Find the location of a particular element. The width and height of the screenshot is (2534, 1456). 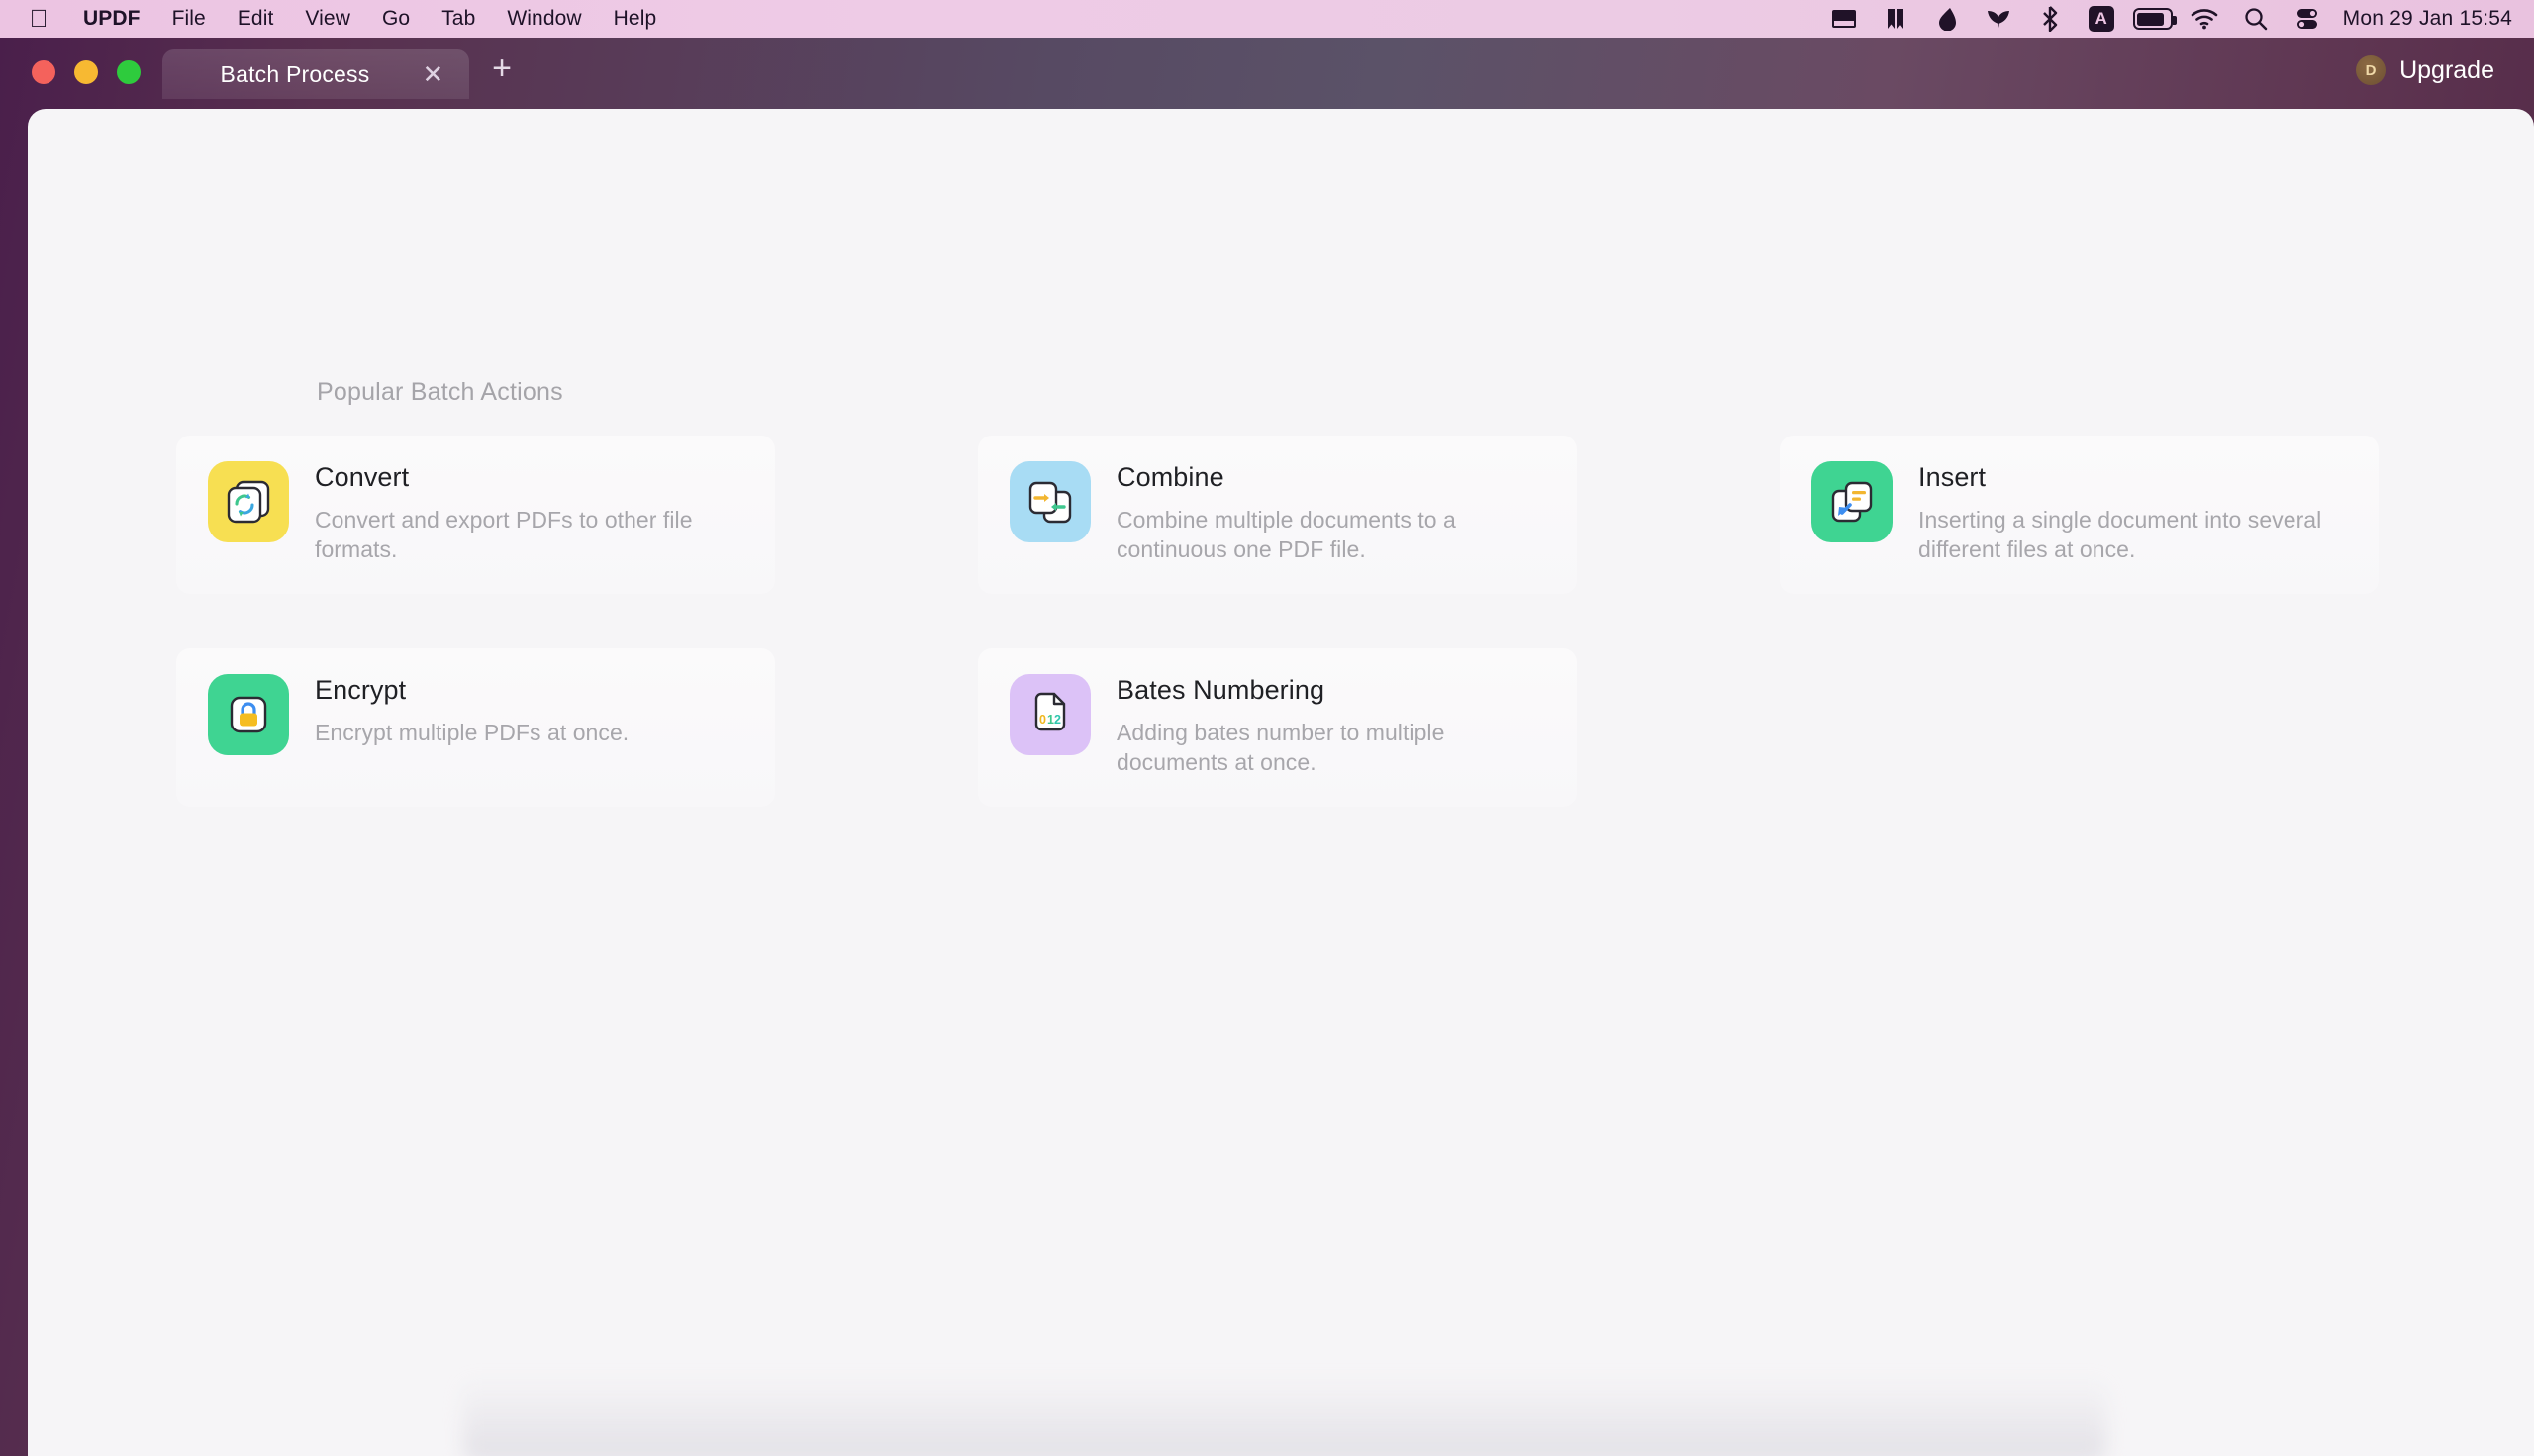

svg-text: 0 is located at coordinates (1042, 720).